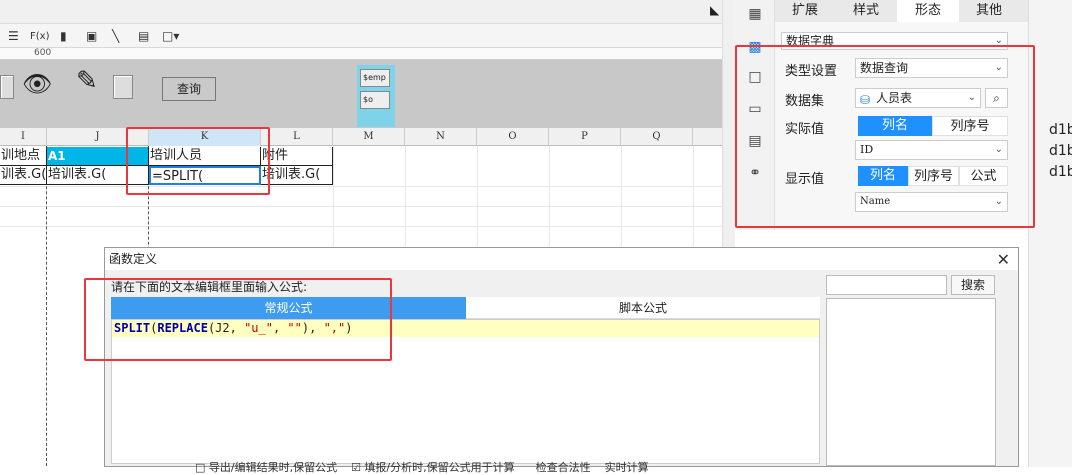  What do you see at coordinates (23, 156) in the screenshot?
I see `cell-i1: 训地点` at bounding box center [23, 156].